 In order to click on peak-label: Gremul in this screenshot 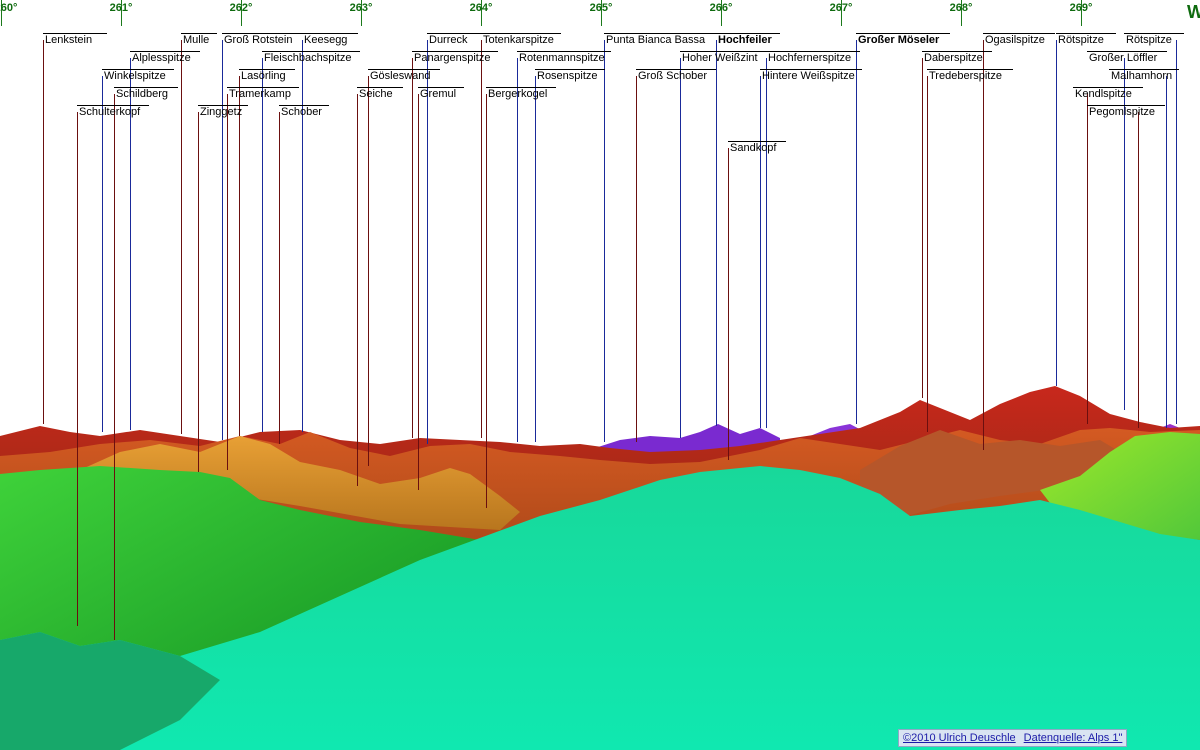, I will do `click(441, 94)`.